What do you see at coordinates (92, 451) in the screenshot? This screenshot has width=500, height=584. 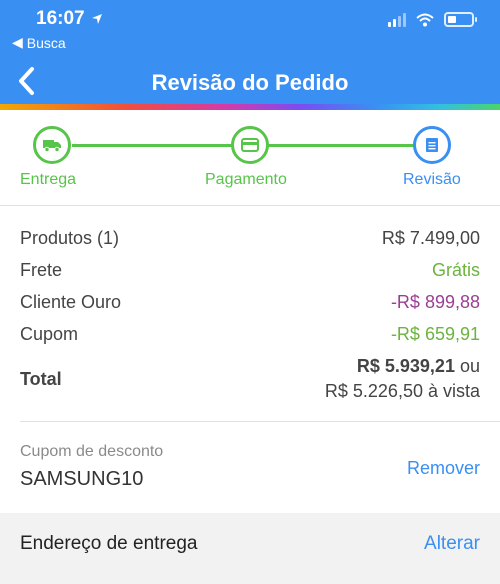 I see `coupon-field-label: Cupom de desconto` at bounding box center [92, 451].